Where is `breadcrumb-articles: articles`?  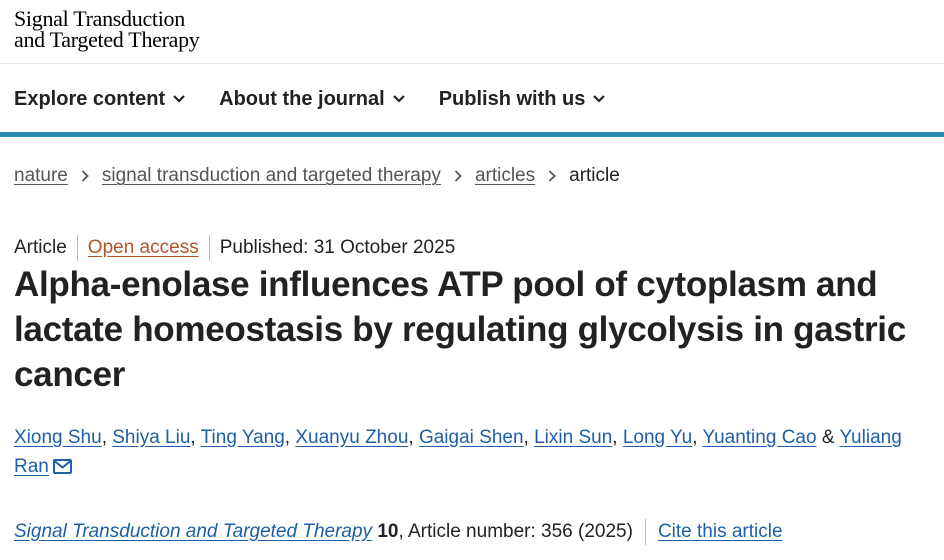 breadcrumb-articles: articles is located at coordinates (505, 176).